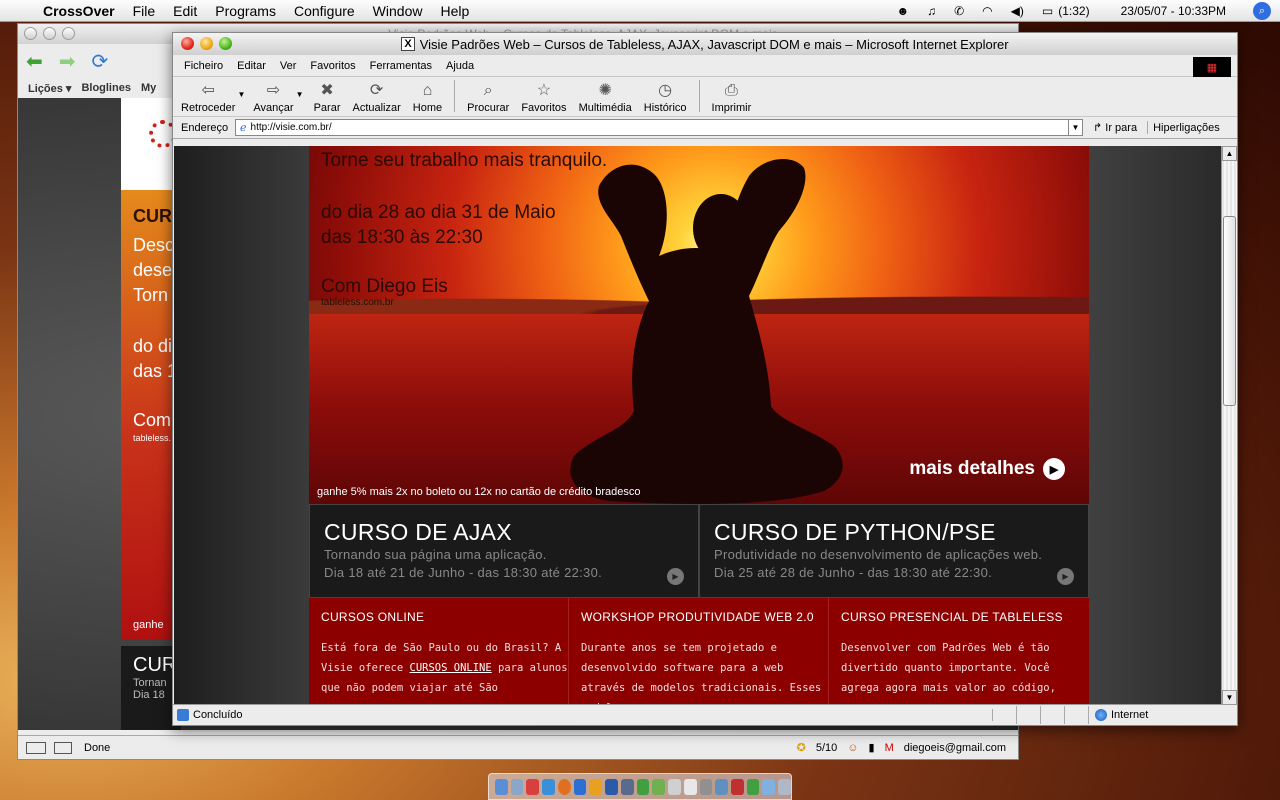 Image resolution: width=1280 pixels, height=800 pixels. I want to click on multimedia-button: ✺ Multimédia, so click(605, 96).